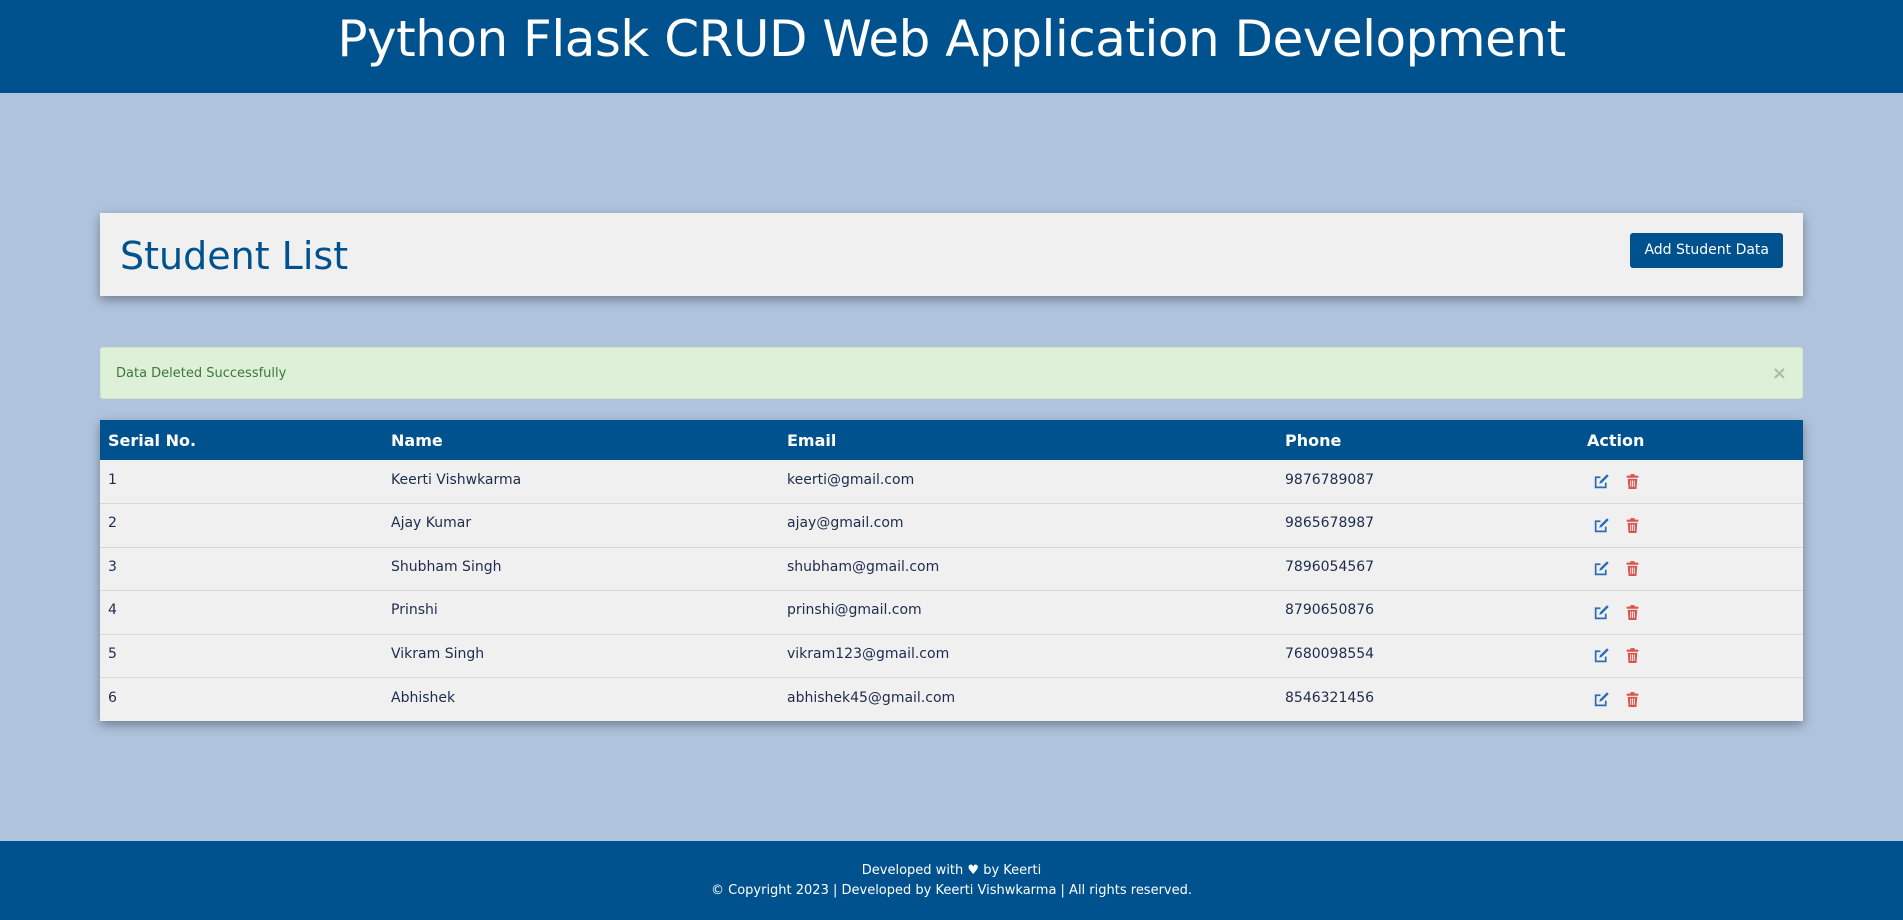  Describe the element at coordinates (456, 479) in the screenshot. I see `cell-name-text: Keerti Vishwkarma` at that location.